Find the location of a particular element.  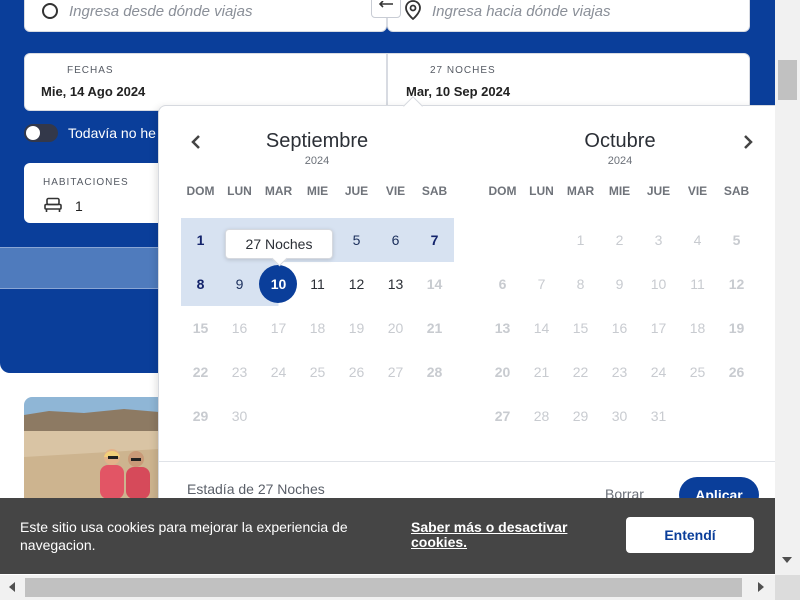

month-name: Octubre is located at coordinates (620, 141).